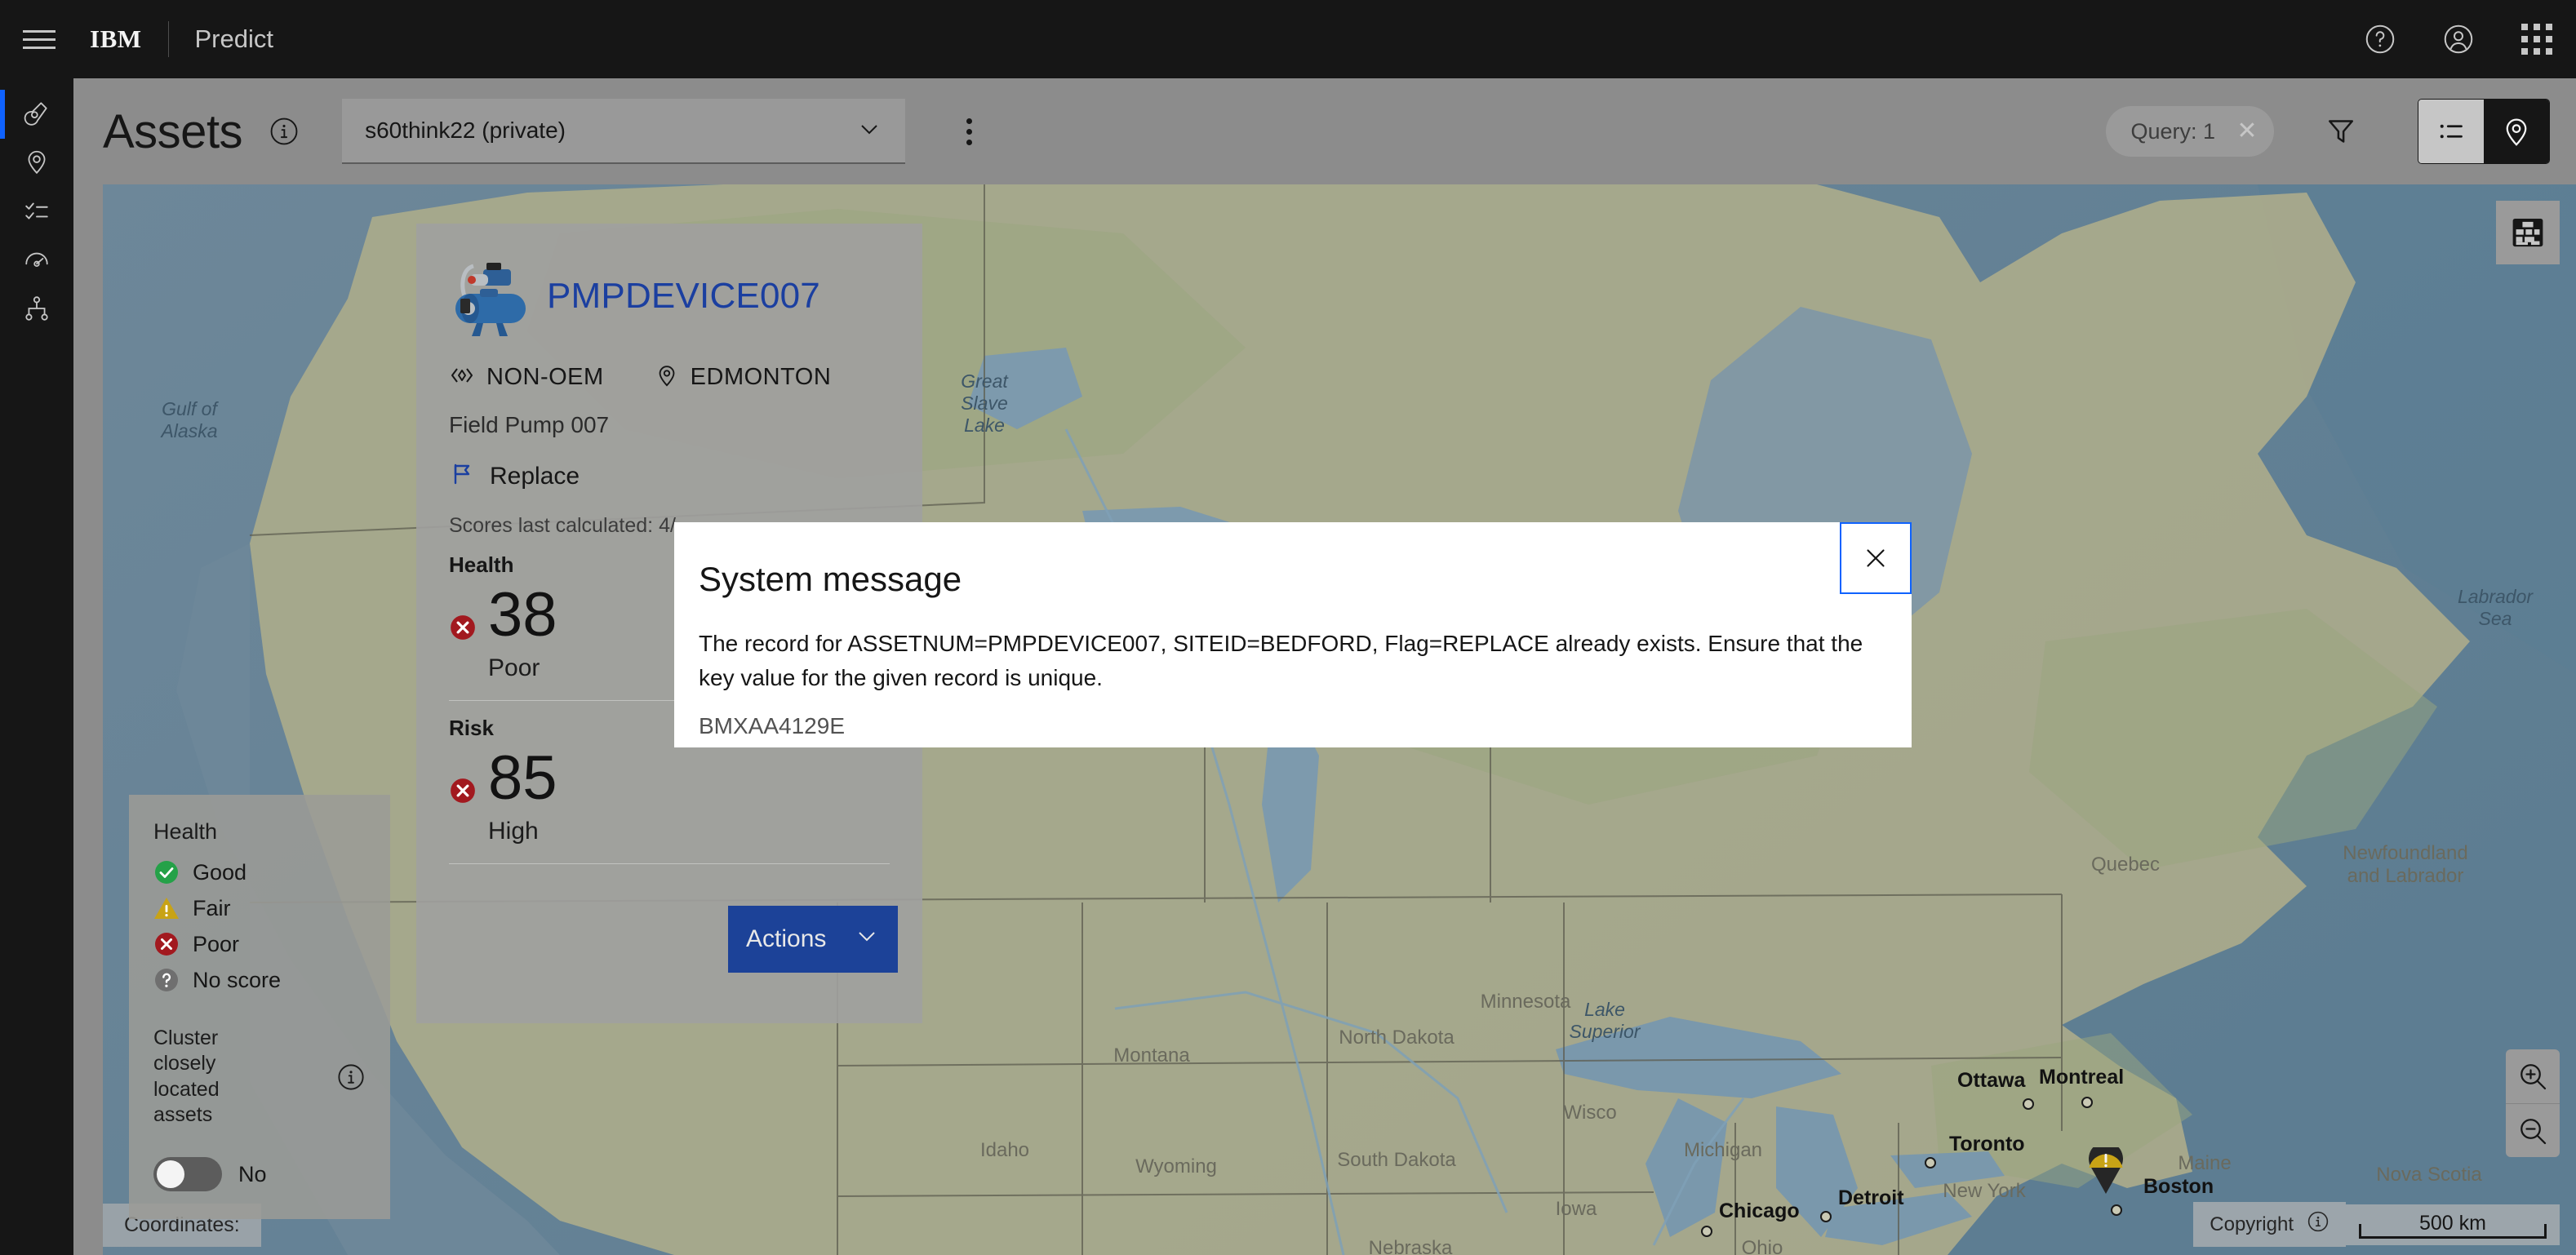 The image size is (2576, 1255). I want to click on health-label: Poor, so click(514, 667).